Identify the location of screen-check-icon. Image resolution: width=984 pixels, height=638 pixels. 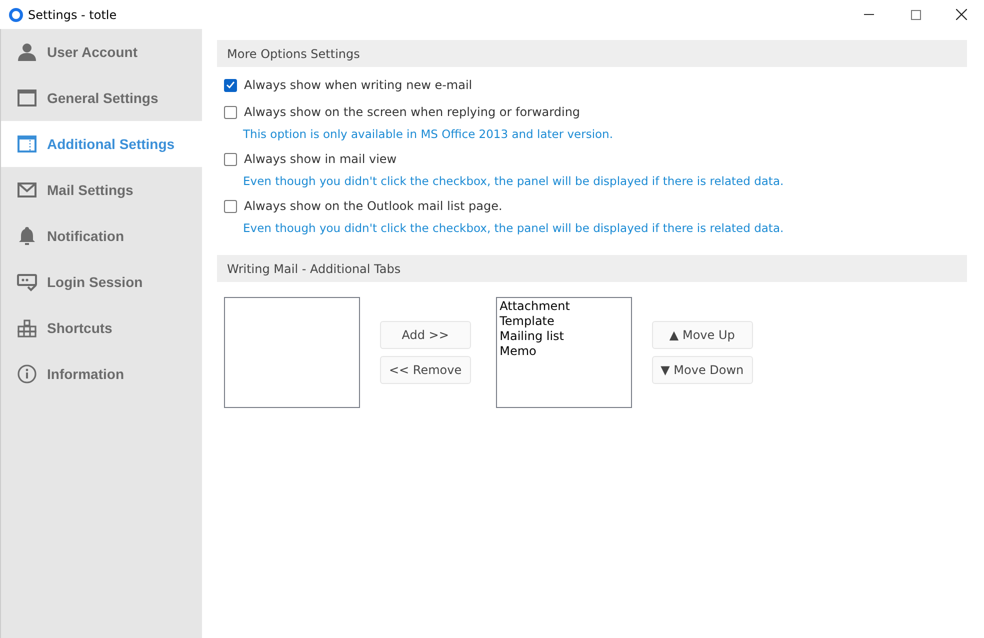
(27, 282).